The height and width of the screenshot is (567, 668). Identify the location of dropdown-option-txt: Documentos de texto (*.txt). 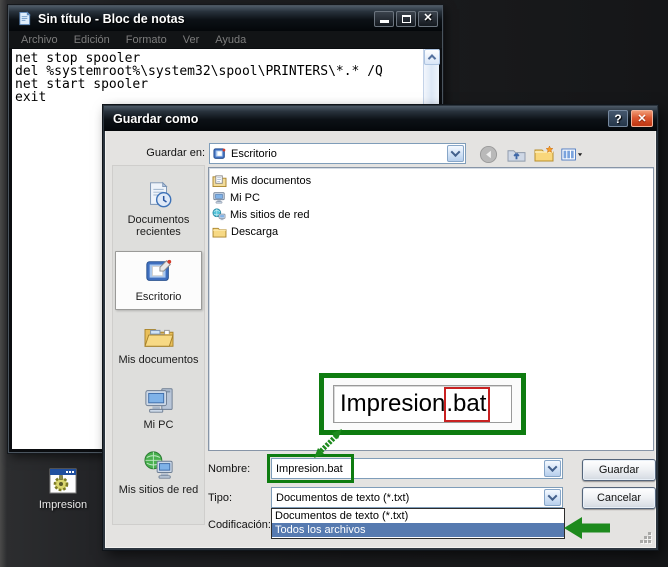
(418, 516).